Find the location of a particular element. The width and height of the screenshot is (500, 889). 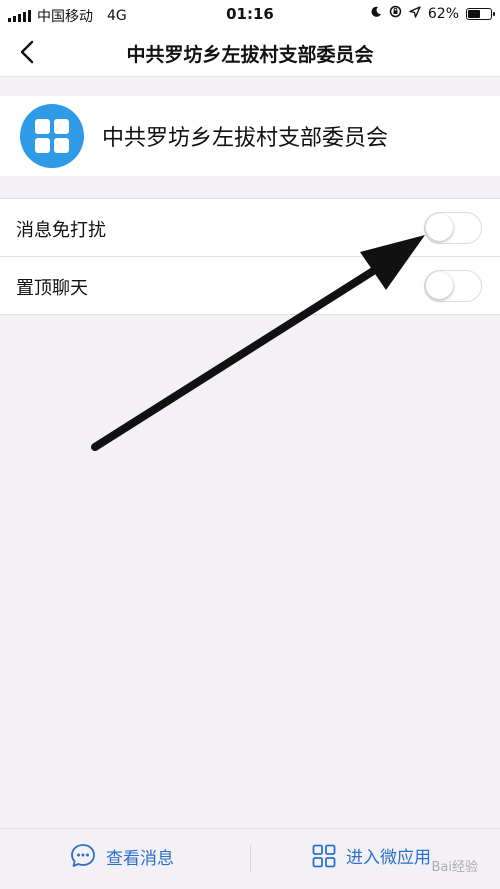

status-right: 62% is located at coordinates (432, 13).